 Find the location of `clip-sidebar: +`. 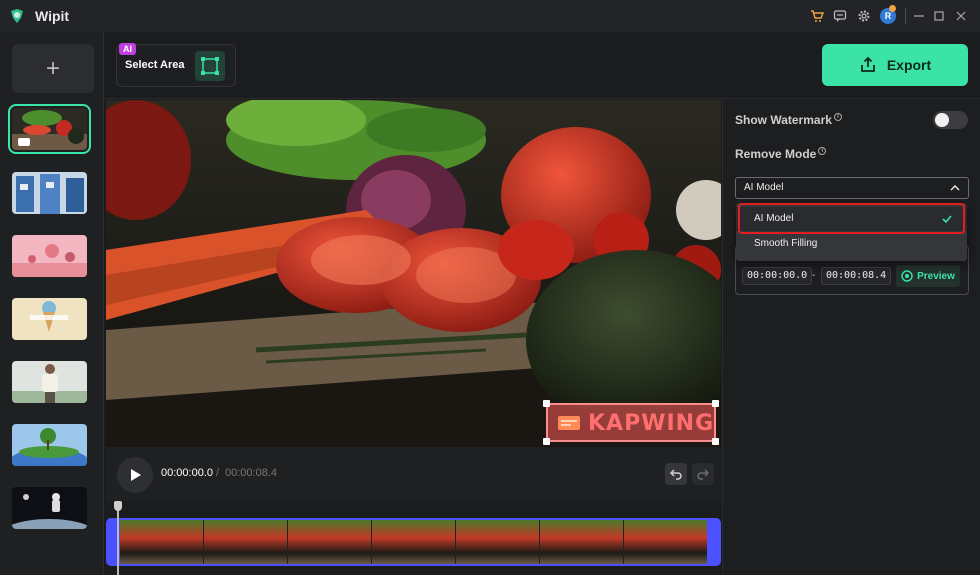

clip-sidebar: + is located at coordinates (52, 303).